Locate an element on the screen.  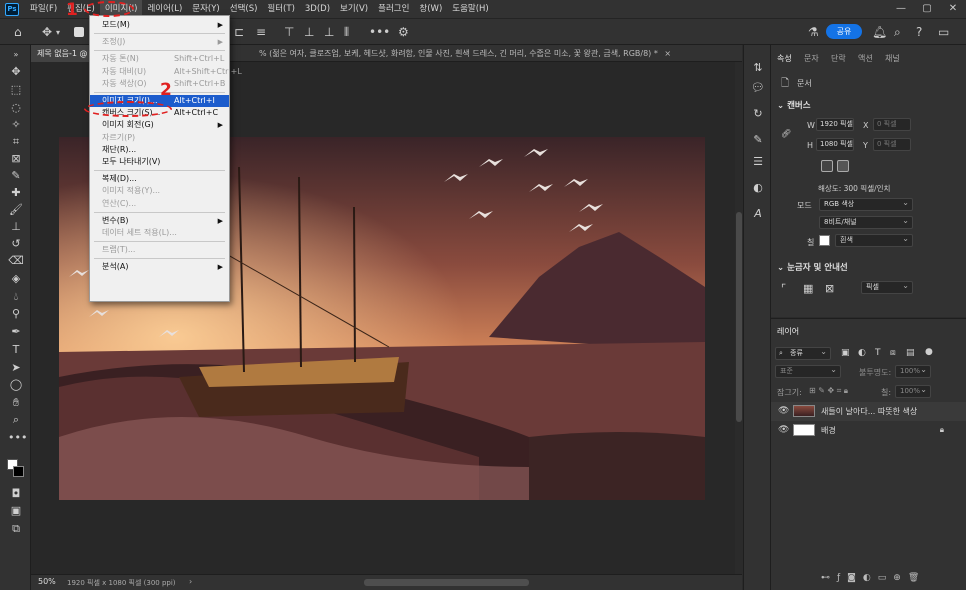
eye-icon: 👁︎ is located at coordinates (783, 430).